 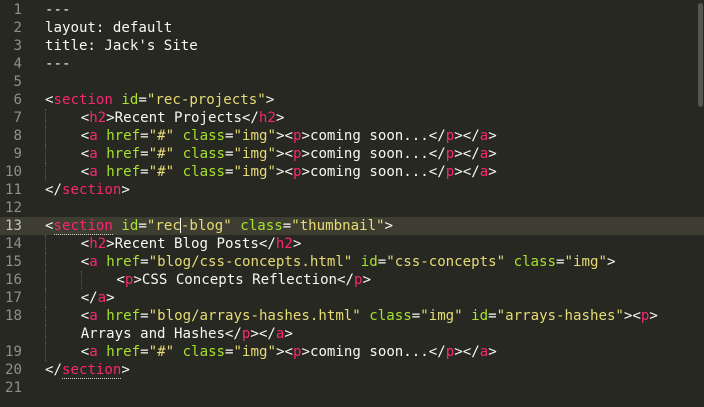 I want to click on line-number: 3, so click(x=18, y=46).